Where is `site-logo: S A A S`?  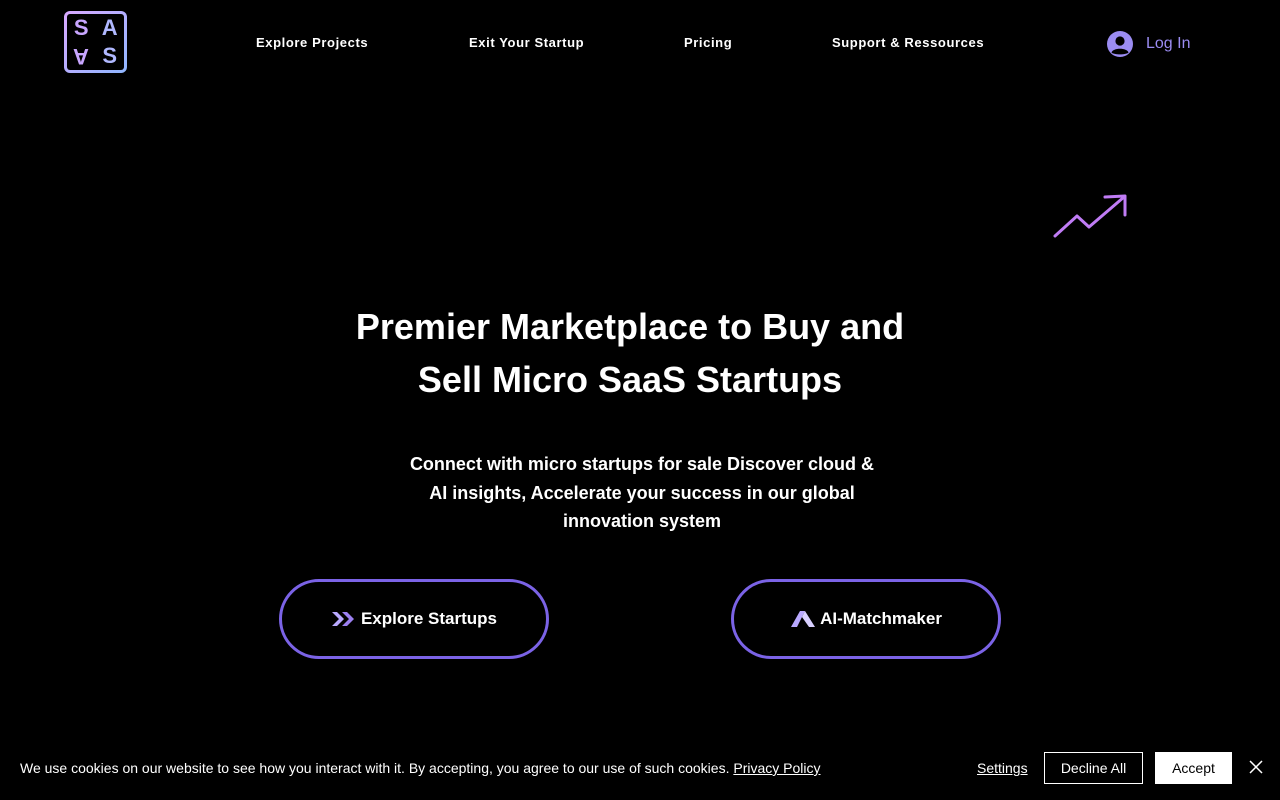
site-logo: S A A S is located at coordinates (95, 42).